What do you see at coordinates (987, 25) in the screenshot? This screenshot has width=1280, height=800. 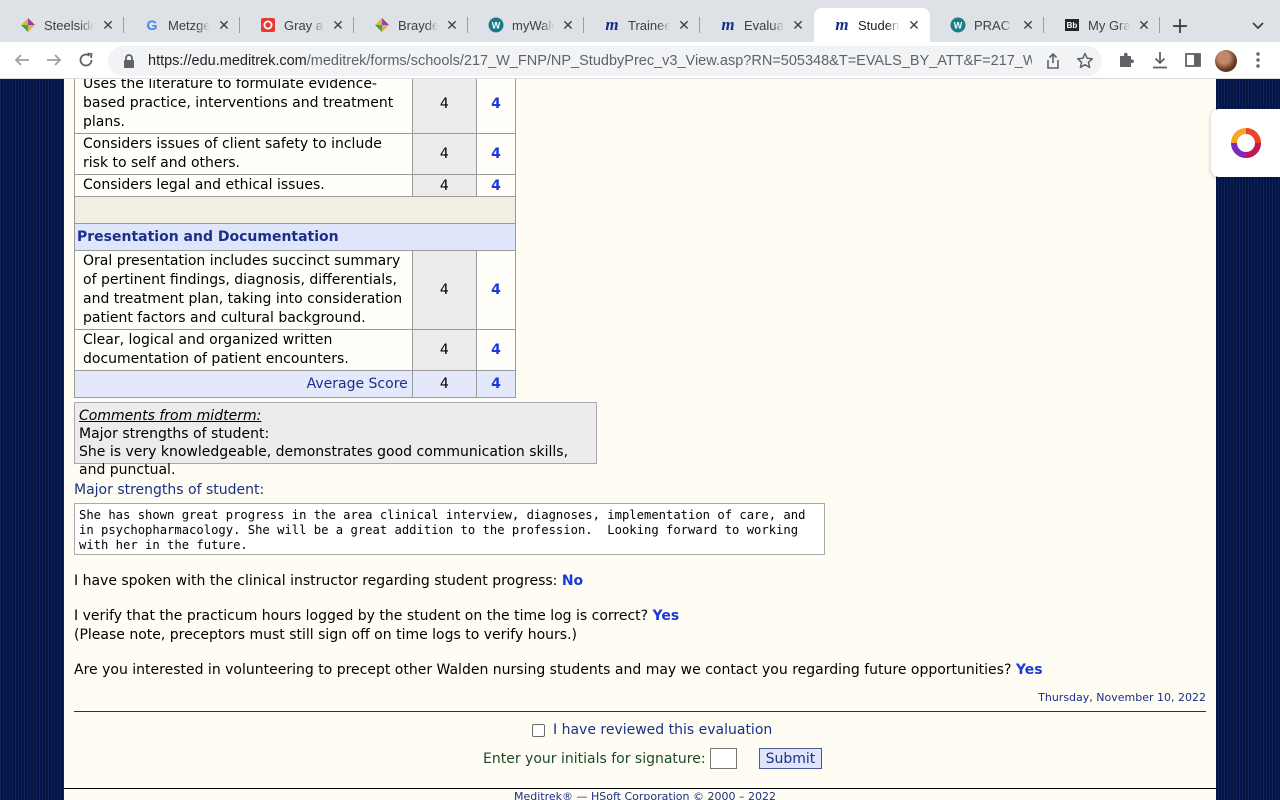 I see `browser-tab: W PRAC 66 ✕` at bounding box center [987, 25].